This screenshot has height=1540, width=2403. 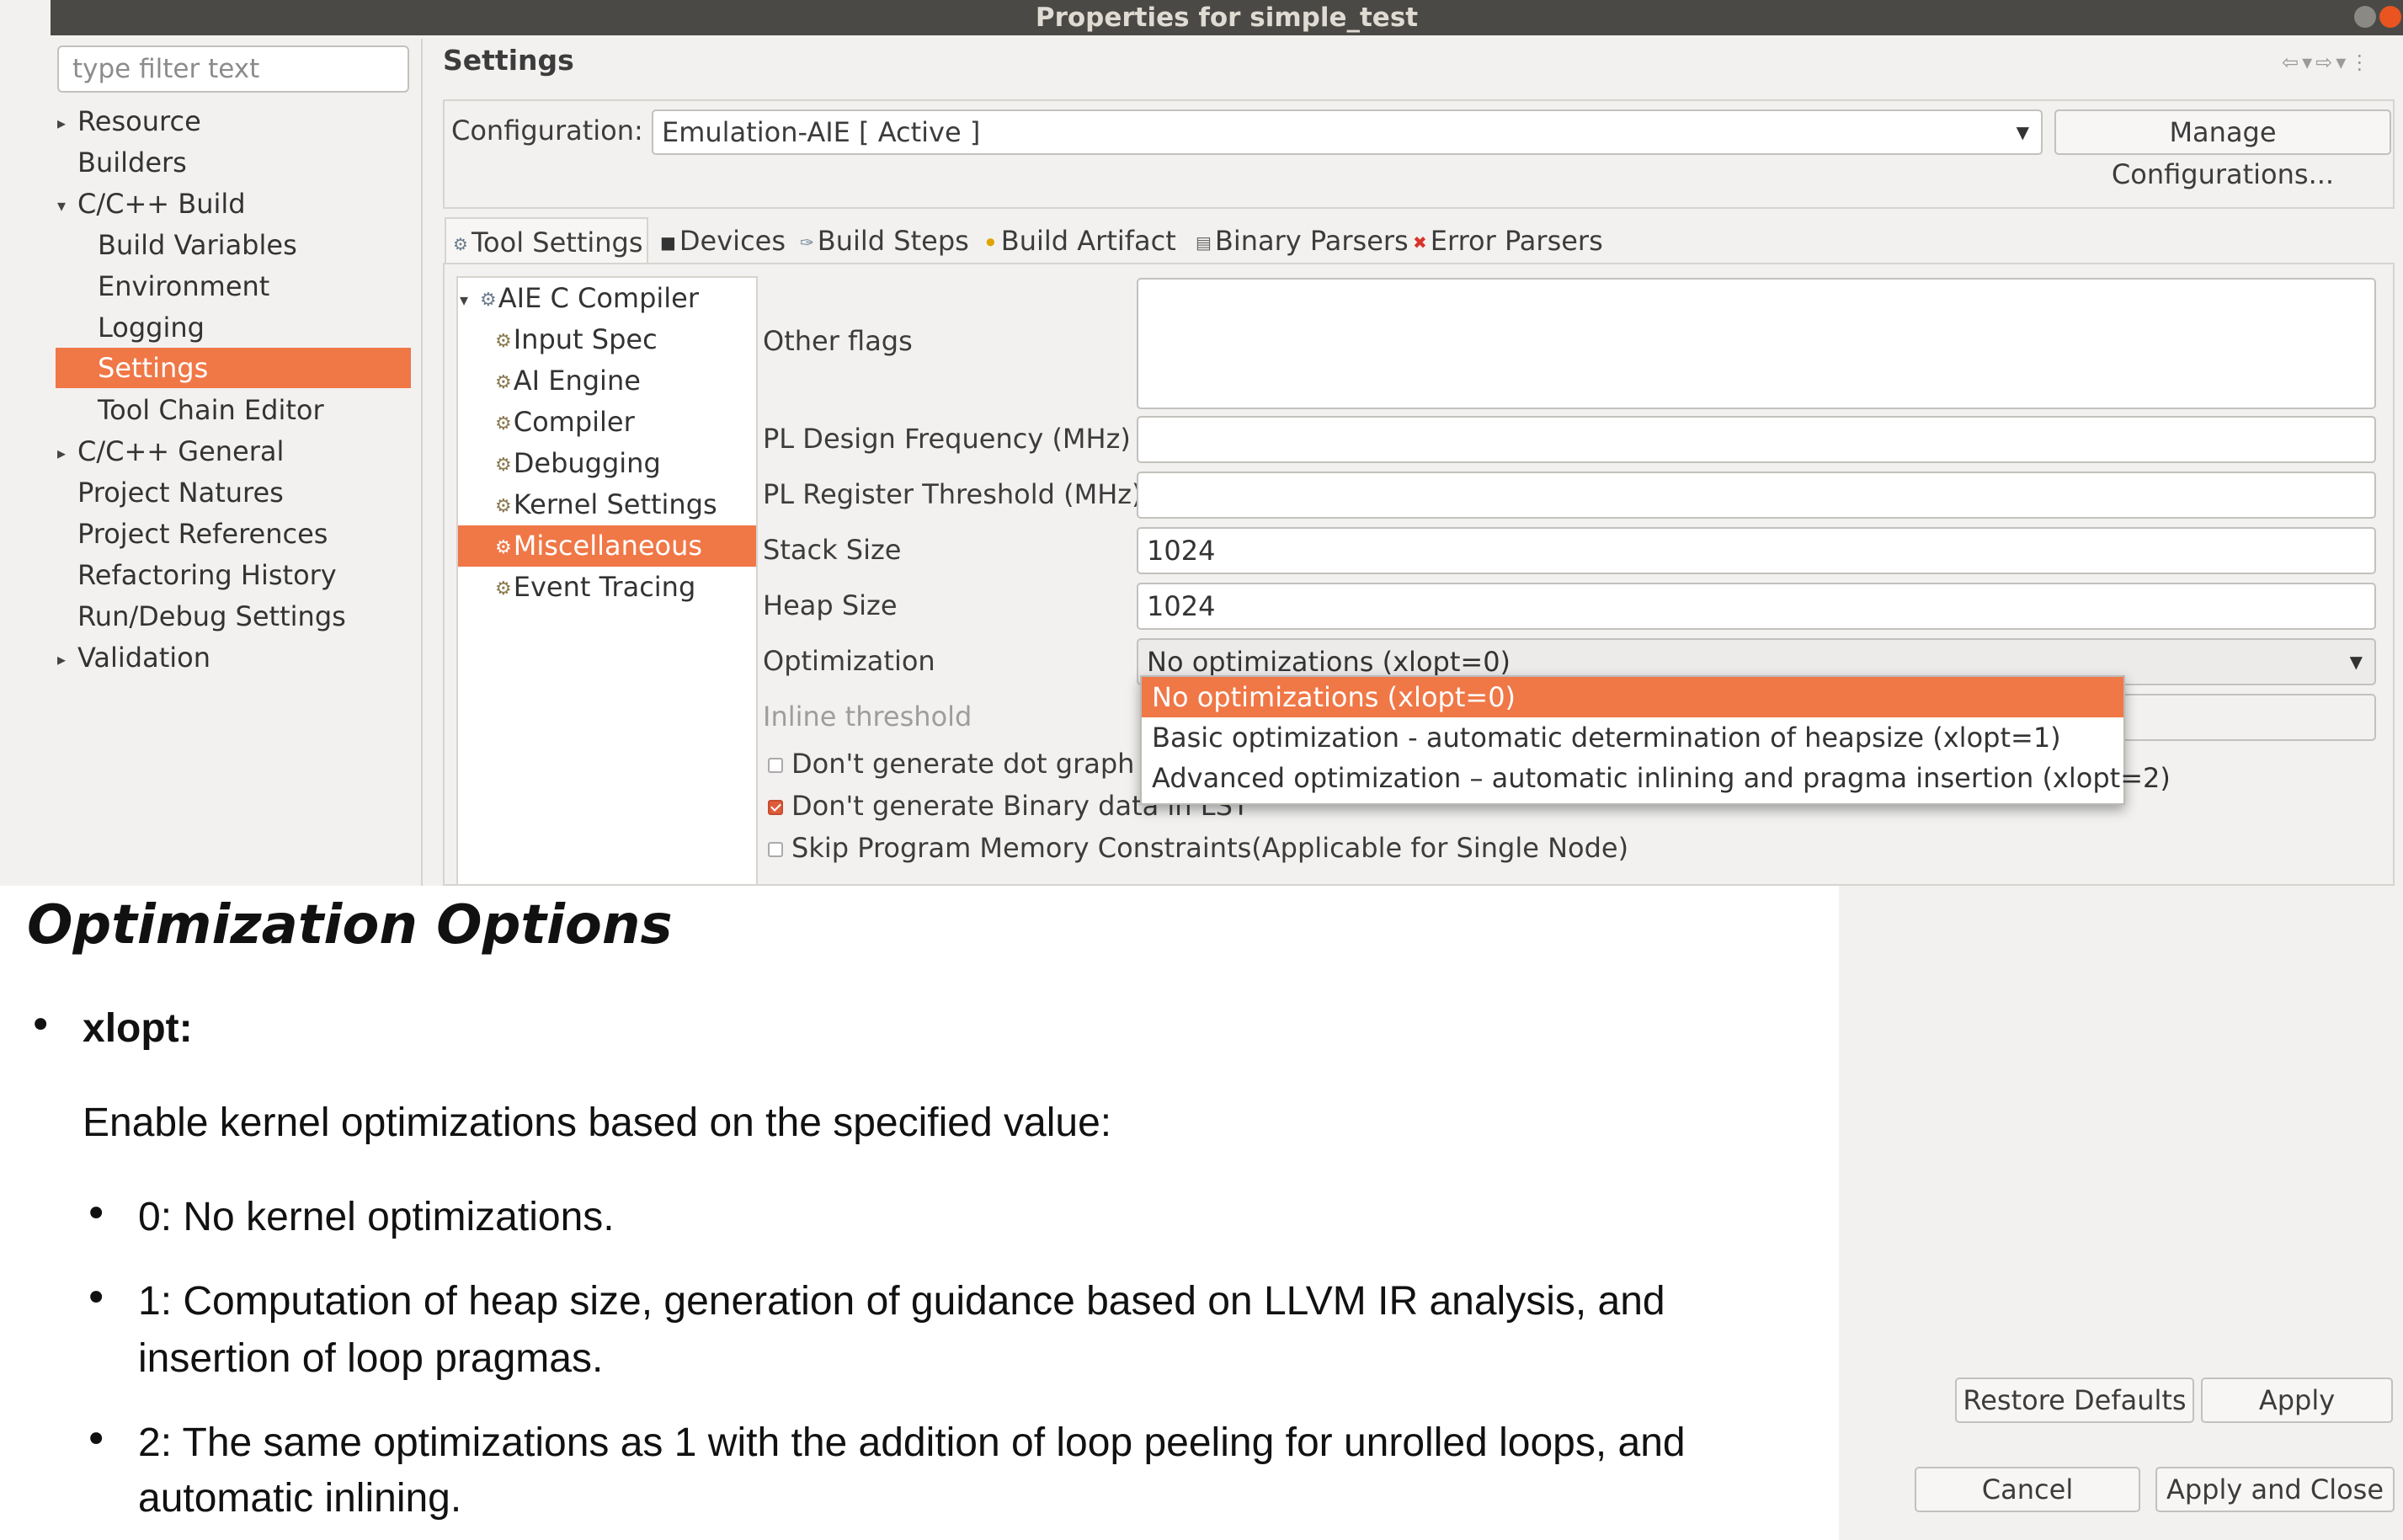 I want to click on tree-item-kernel-settings: ⚙Kernel Settings, so click(x=606, y=504).